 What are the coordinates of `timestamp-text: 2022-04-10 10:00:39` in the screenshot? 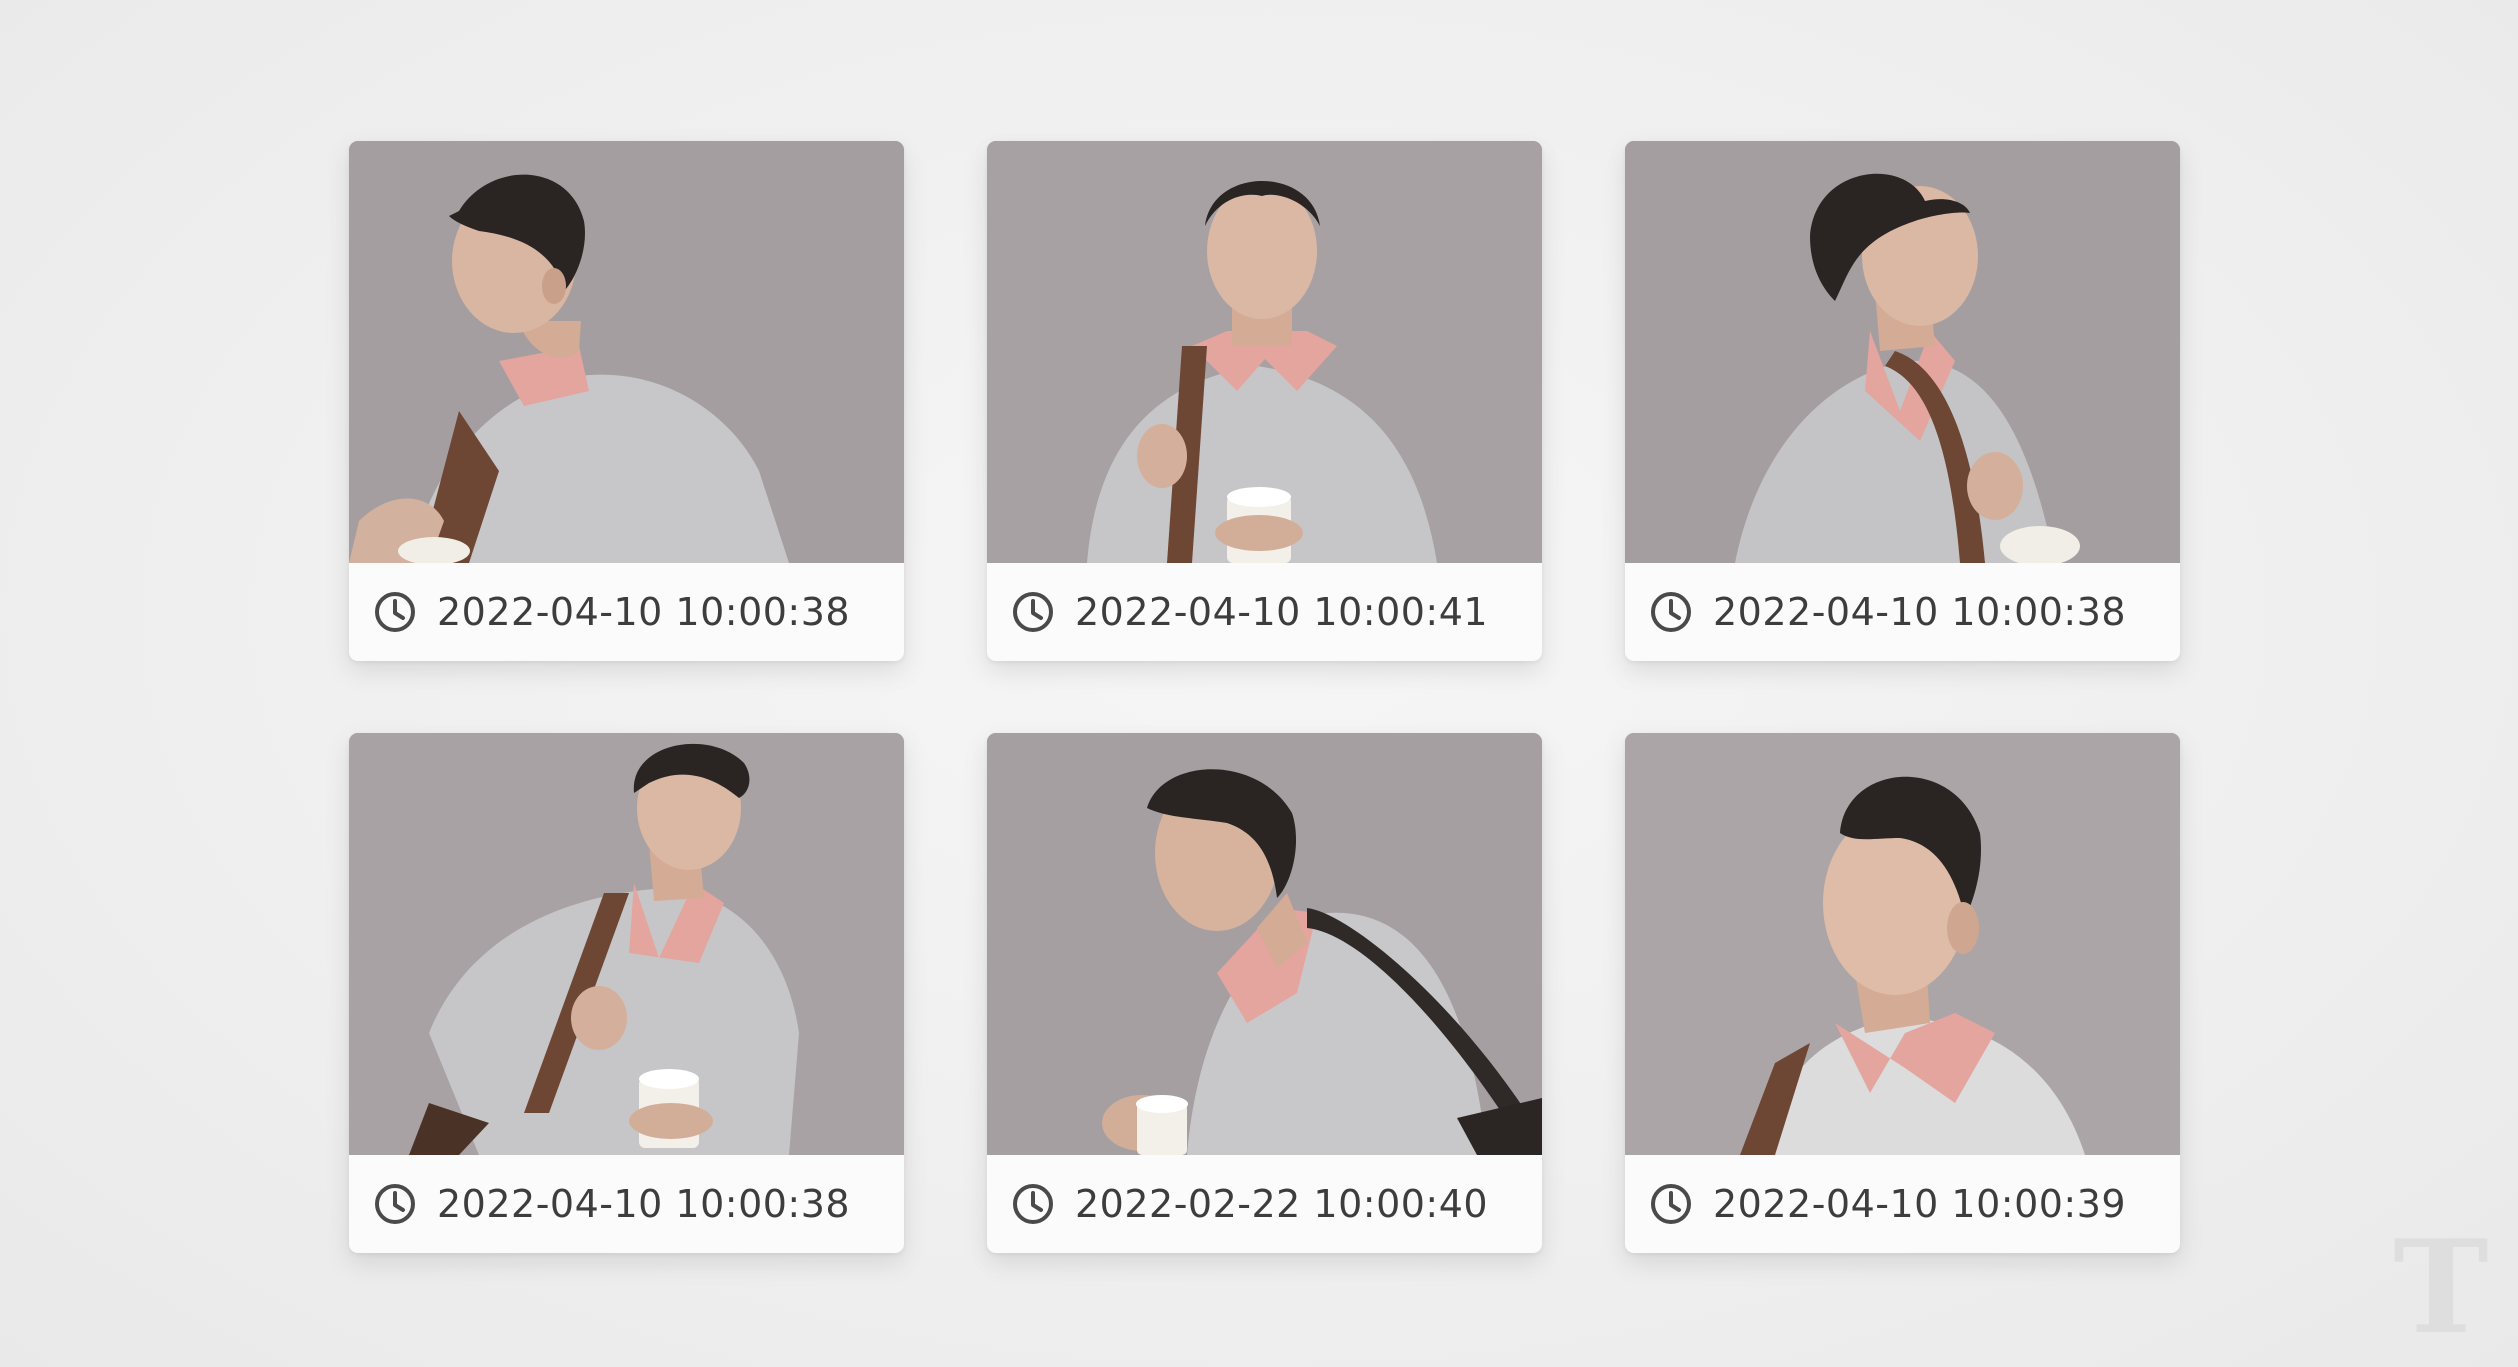 It's located at (1920, 1204).